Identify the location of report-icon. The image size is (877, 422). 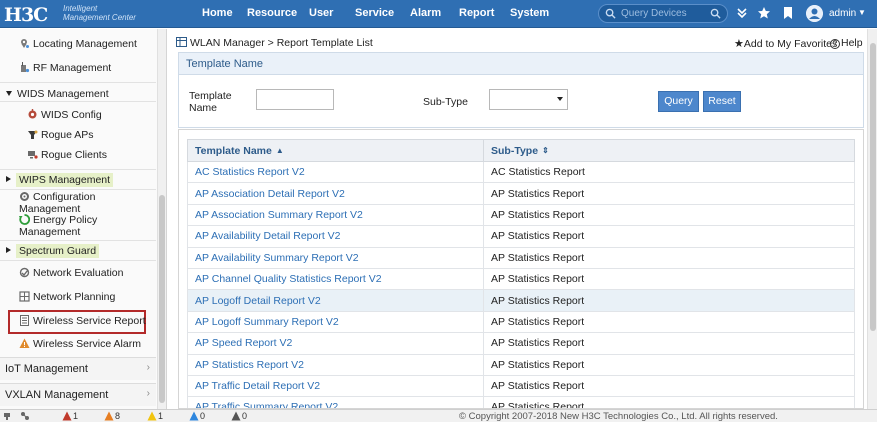
(24, 320).